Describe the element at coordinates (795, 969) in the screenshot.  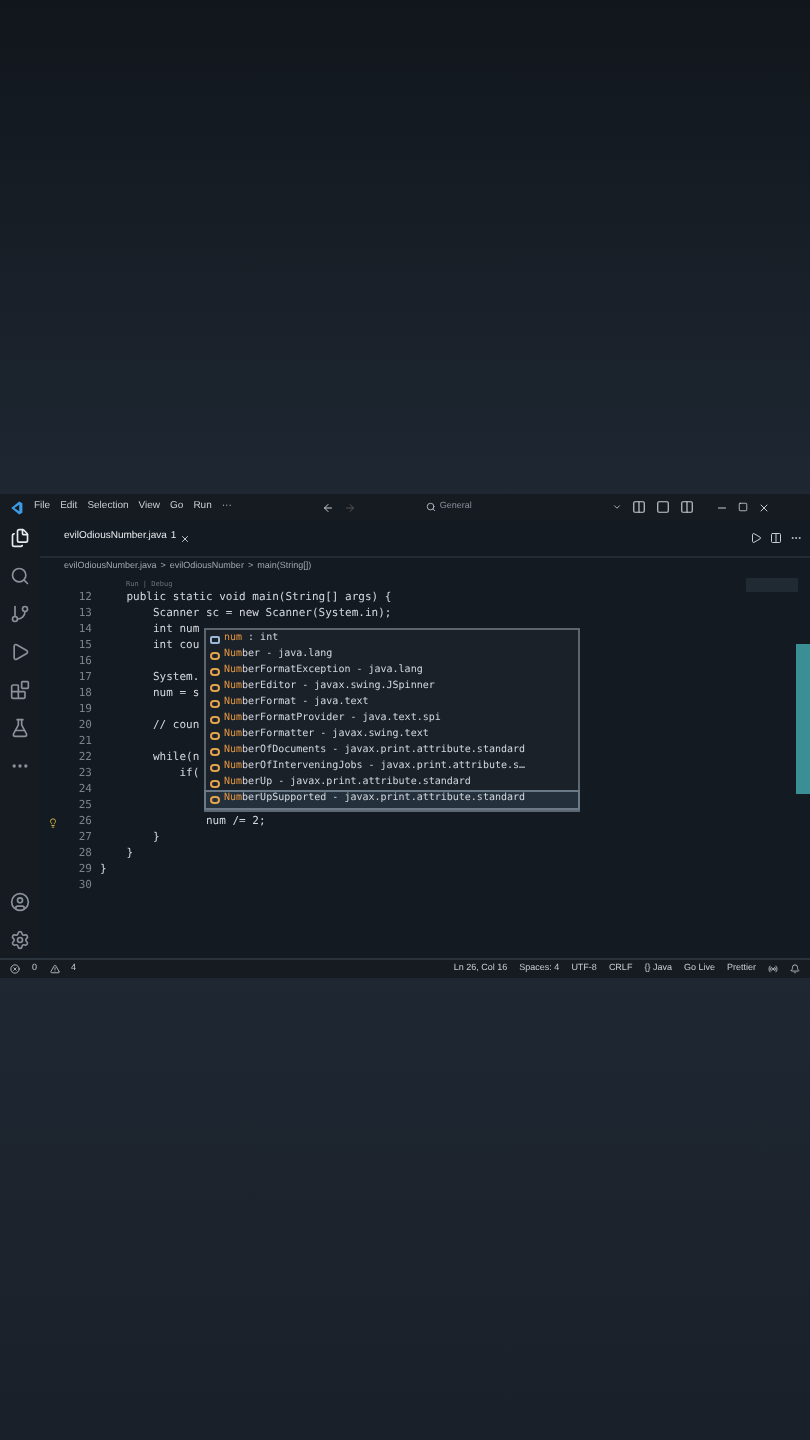
I see `bell-icon` at that location.